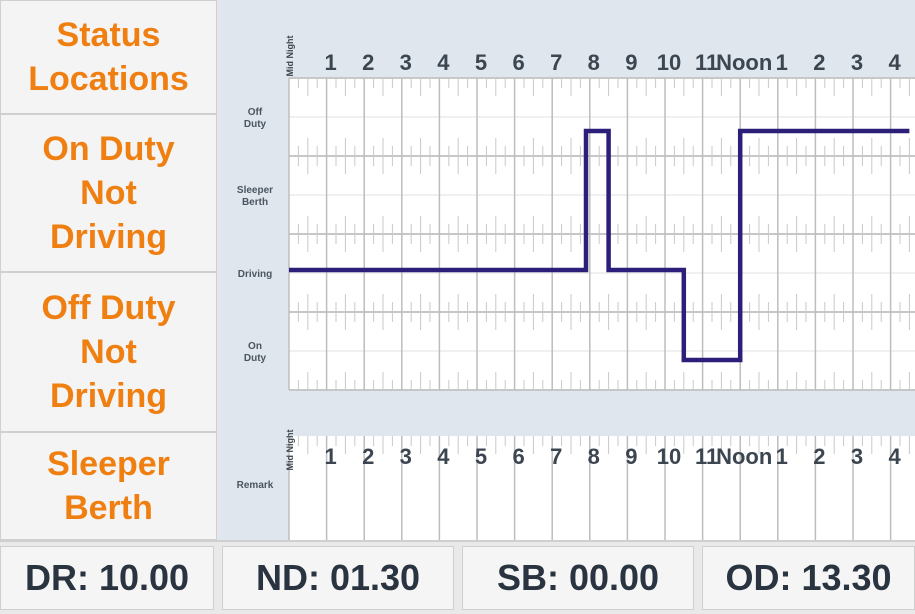 This screenshot has height=614, width=915. What do you see at coordinates (481, 62) in the screenshot?
I see `hour-label-top: 5` at bounding box center [481, 62].